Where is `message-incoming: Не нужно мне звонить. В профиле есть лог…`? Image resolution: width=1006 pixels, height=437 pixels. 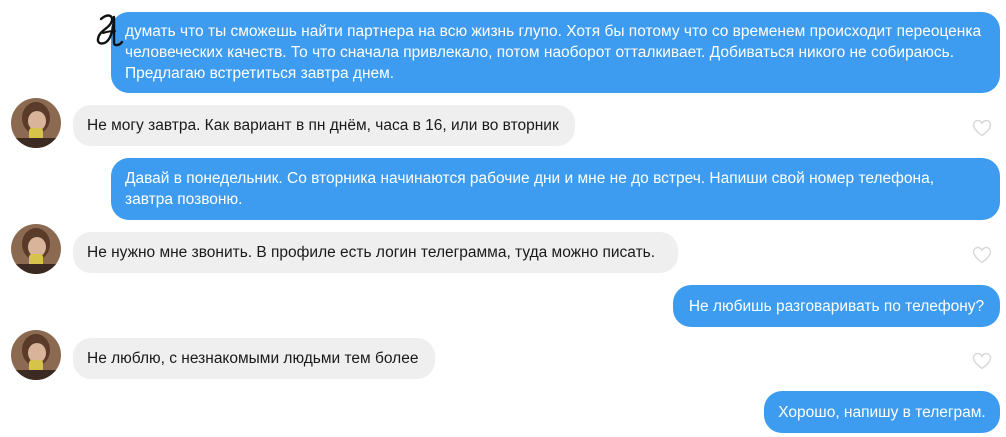 message-incoming: Не нужно мне звонить. В профиле есть лог… is located at coordinates (375, 252).